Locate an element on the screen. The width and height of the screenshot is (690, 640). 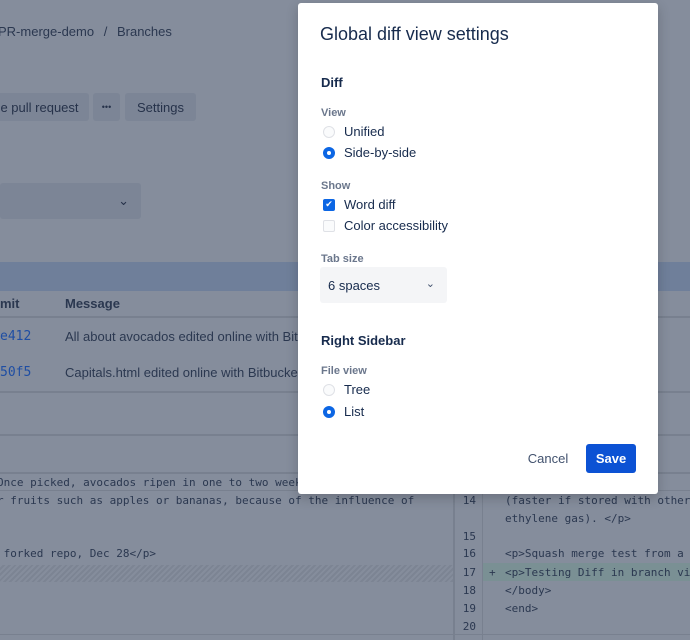
commit-hash-link: e412 is located at coordinates (15, 336).